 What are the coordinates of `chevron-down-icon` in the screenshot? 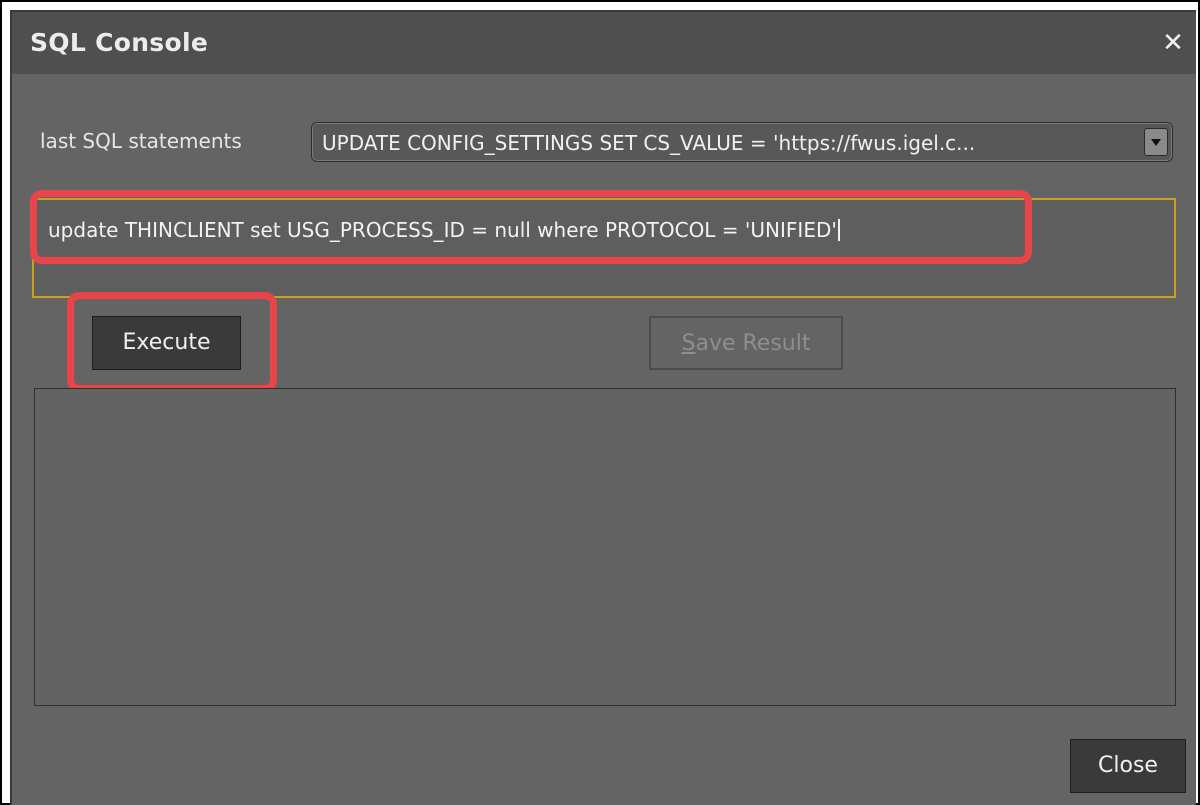 It's located at (1156, 142).